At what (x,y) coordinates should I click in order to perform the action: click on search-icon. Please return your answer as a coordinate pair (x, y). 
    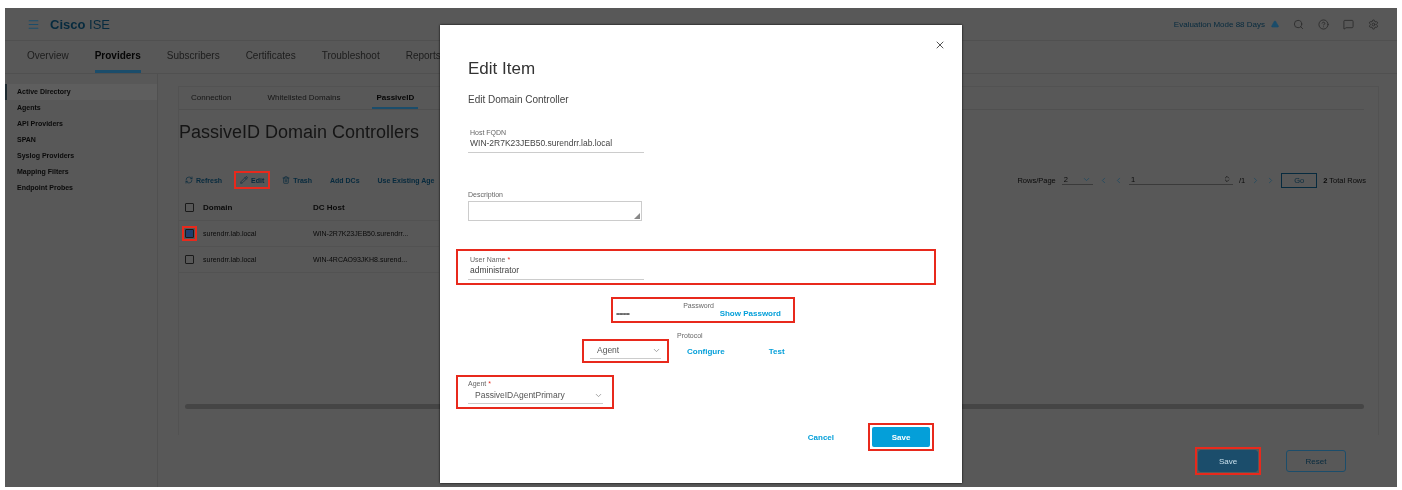
    Looking at the image, I should click on (1298, 24).